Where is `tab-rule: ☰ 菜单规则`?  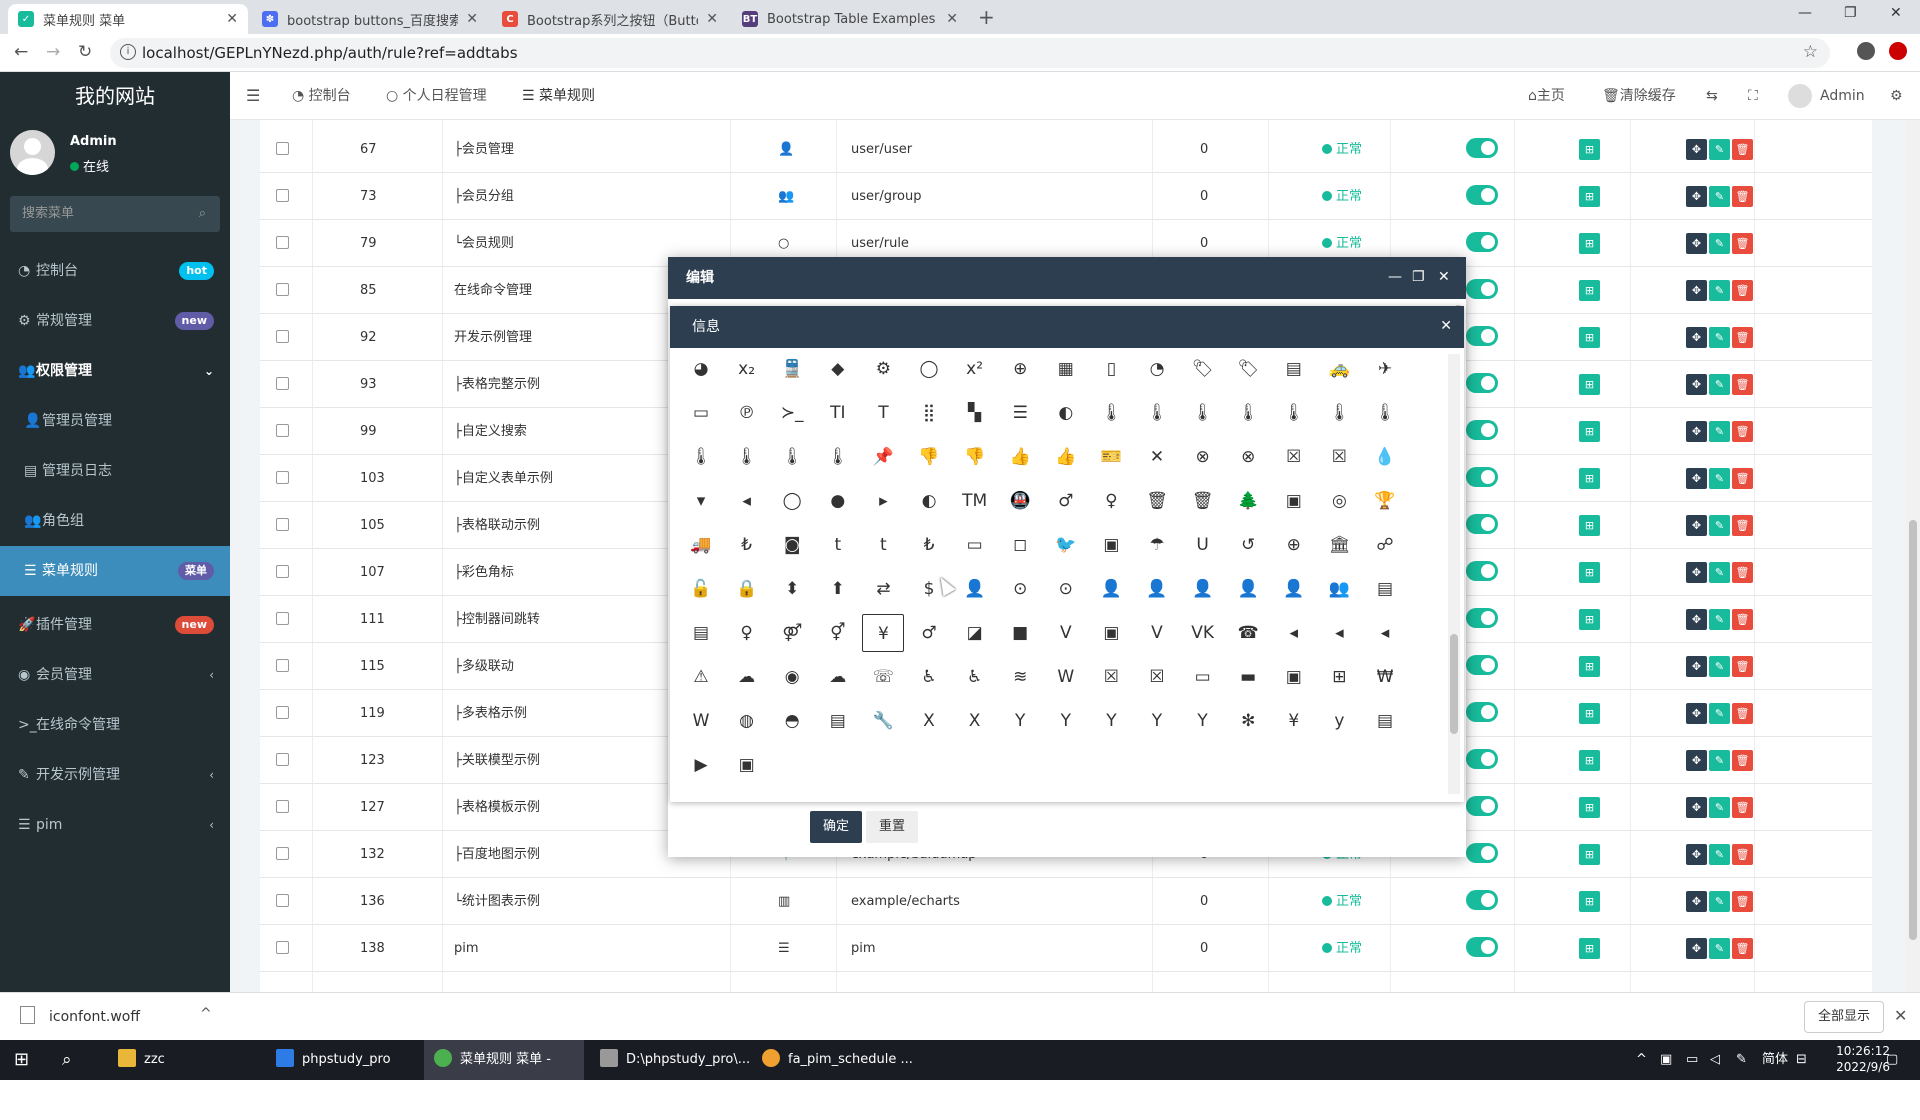 tab-rule: ☰ 菜单规则 is located at coordinates (558, 96).